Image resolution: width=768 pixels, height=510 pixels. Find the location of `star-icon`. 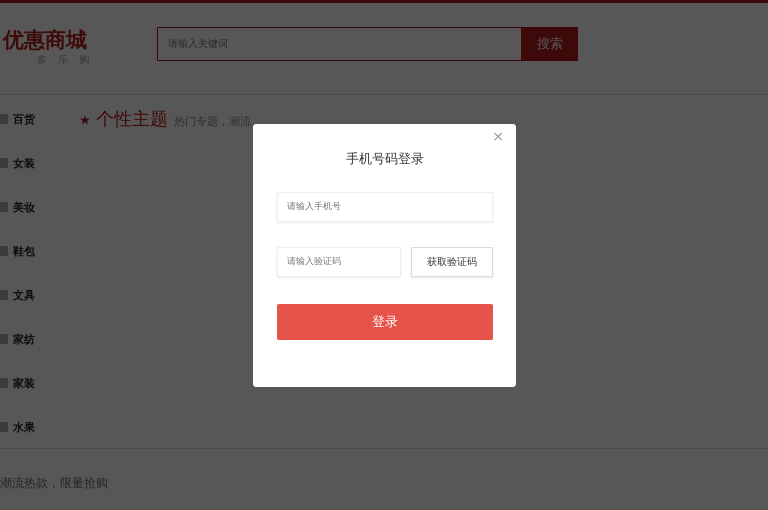

star-icon is located at coordinates (85, 120).